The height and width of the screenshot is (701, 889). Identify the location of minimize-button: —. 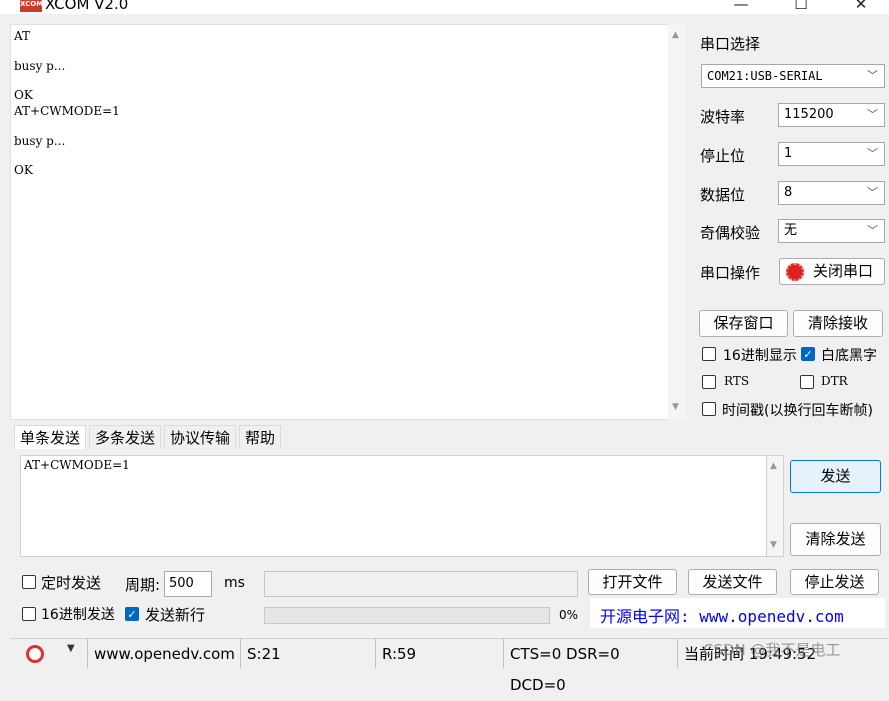
(741, 7).